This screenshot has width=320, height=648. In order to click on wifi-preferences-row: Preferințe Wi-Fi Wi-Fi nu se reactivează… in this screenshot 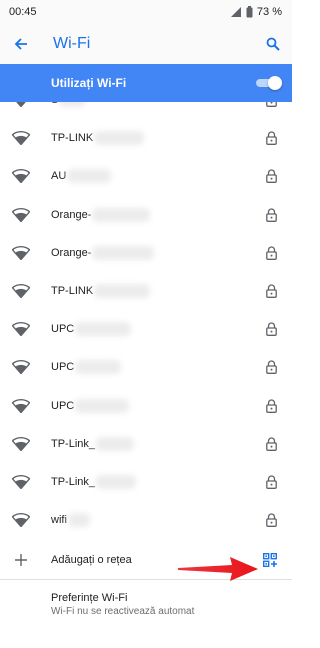, I will do `click(146, 598)`.